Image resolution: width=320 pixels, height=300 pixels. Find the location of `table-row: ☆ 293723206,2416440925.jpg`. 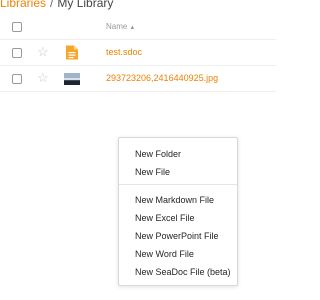

table-row: ☆ 293723206,2416440925.jpg is located at coordinates (138, 79).